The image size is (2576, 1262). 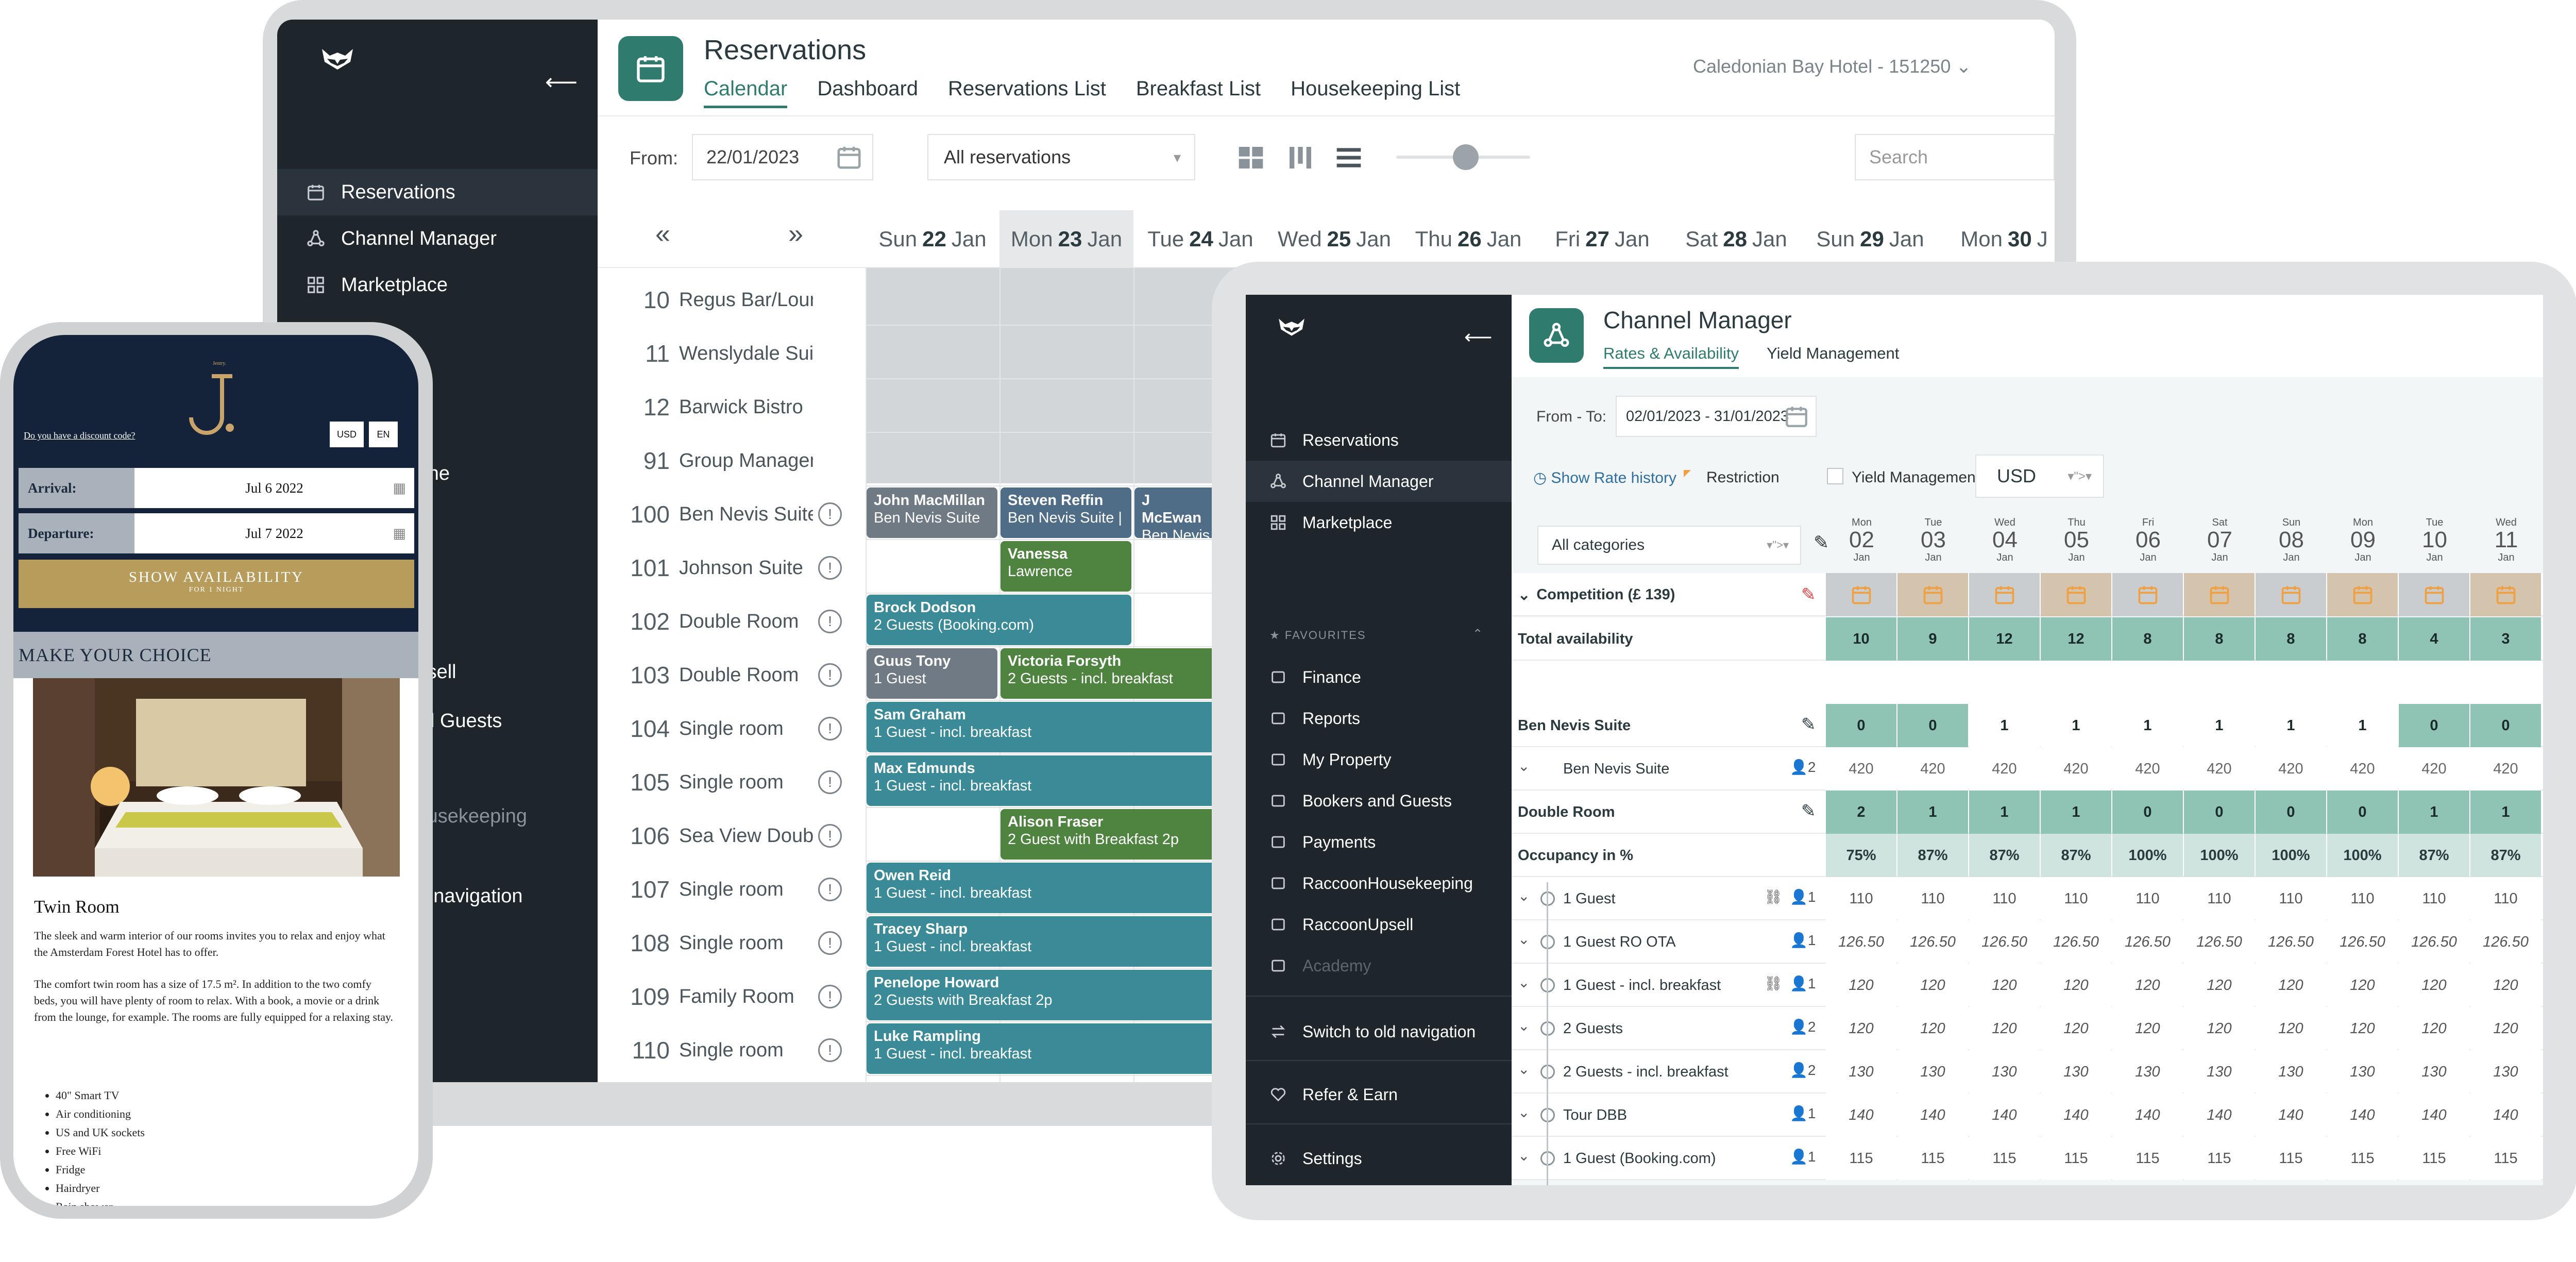 What do you see at coordinates (1379, 965) in the screenshot?
I see `sidebar-item-academy: Academy` at bounding box center [1379, 965].